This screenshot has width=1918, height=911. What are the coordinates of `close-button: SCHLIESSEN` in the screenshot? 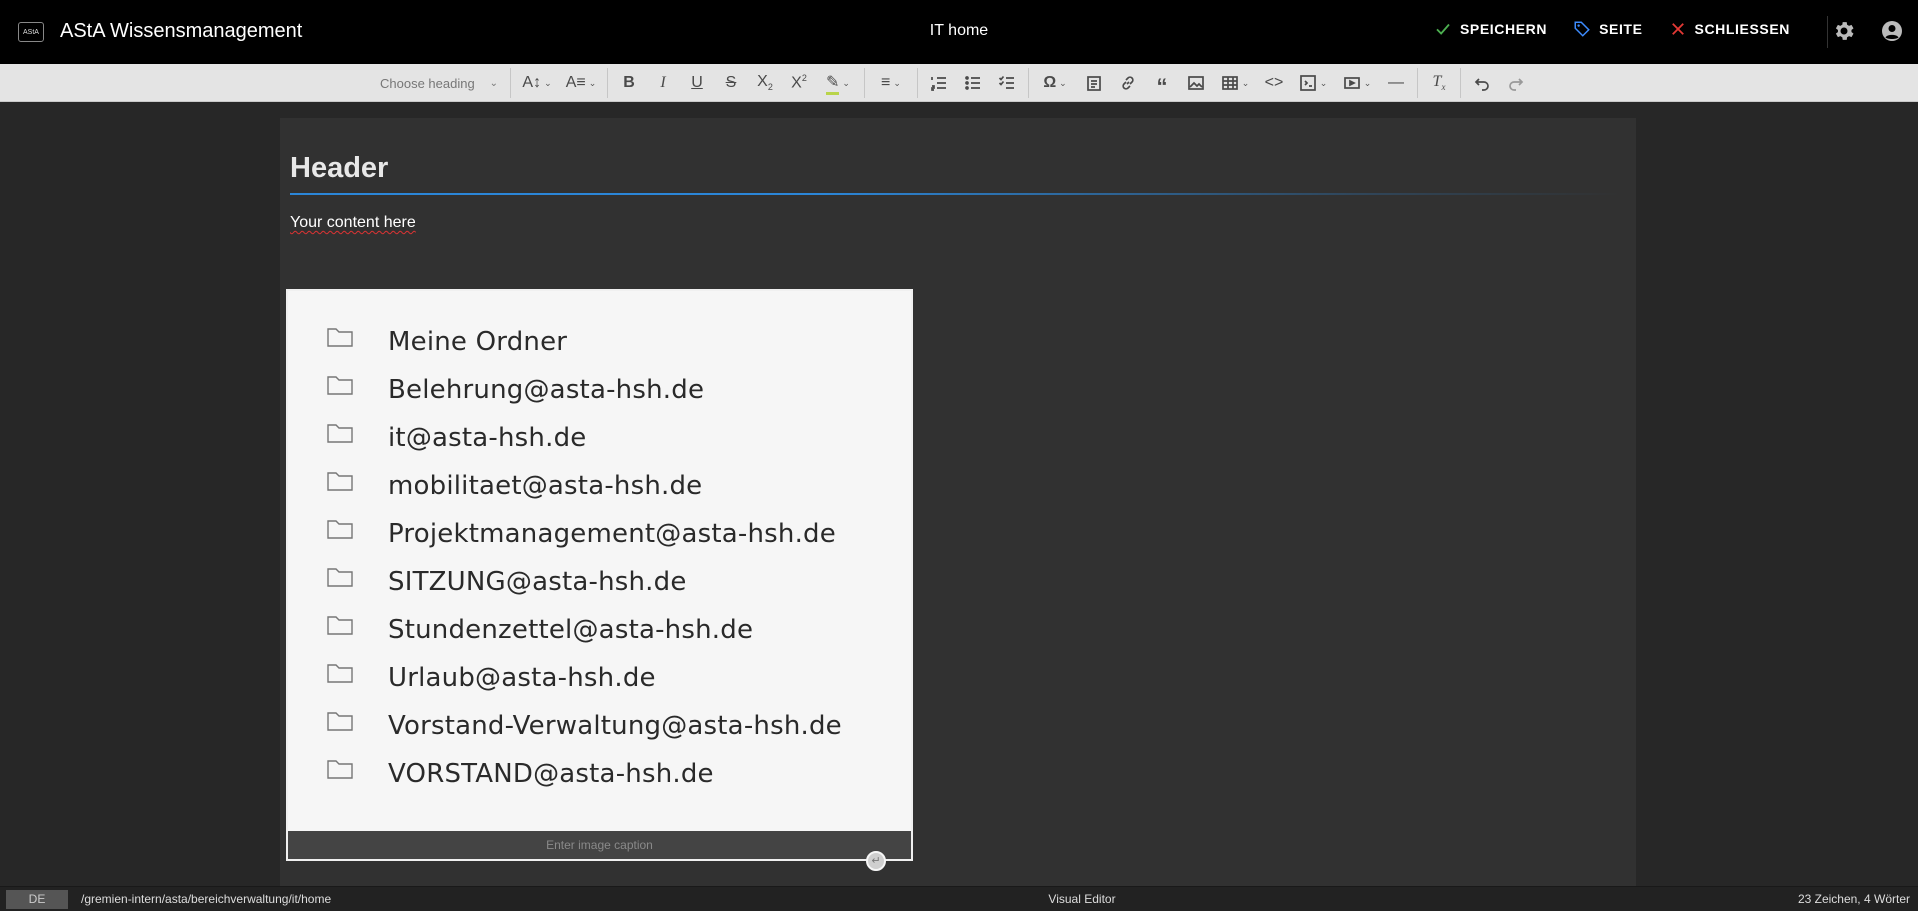 It's located at (1729, 29).